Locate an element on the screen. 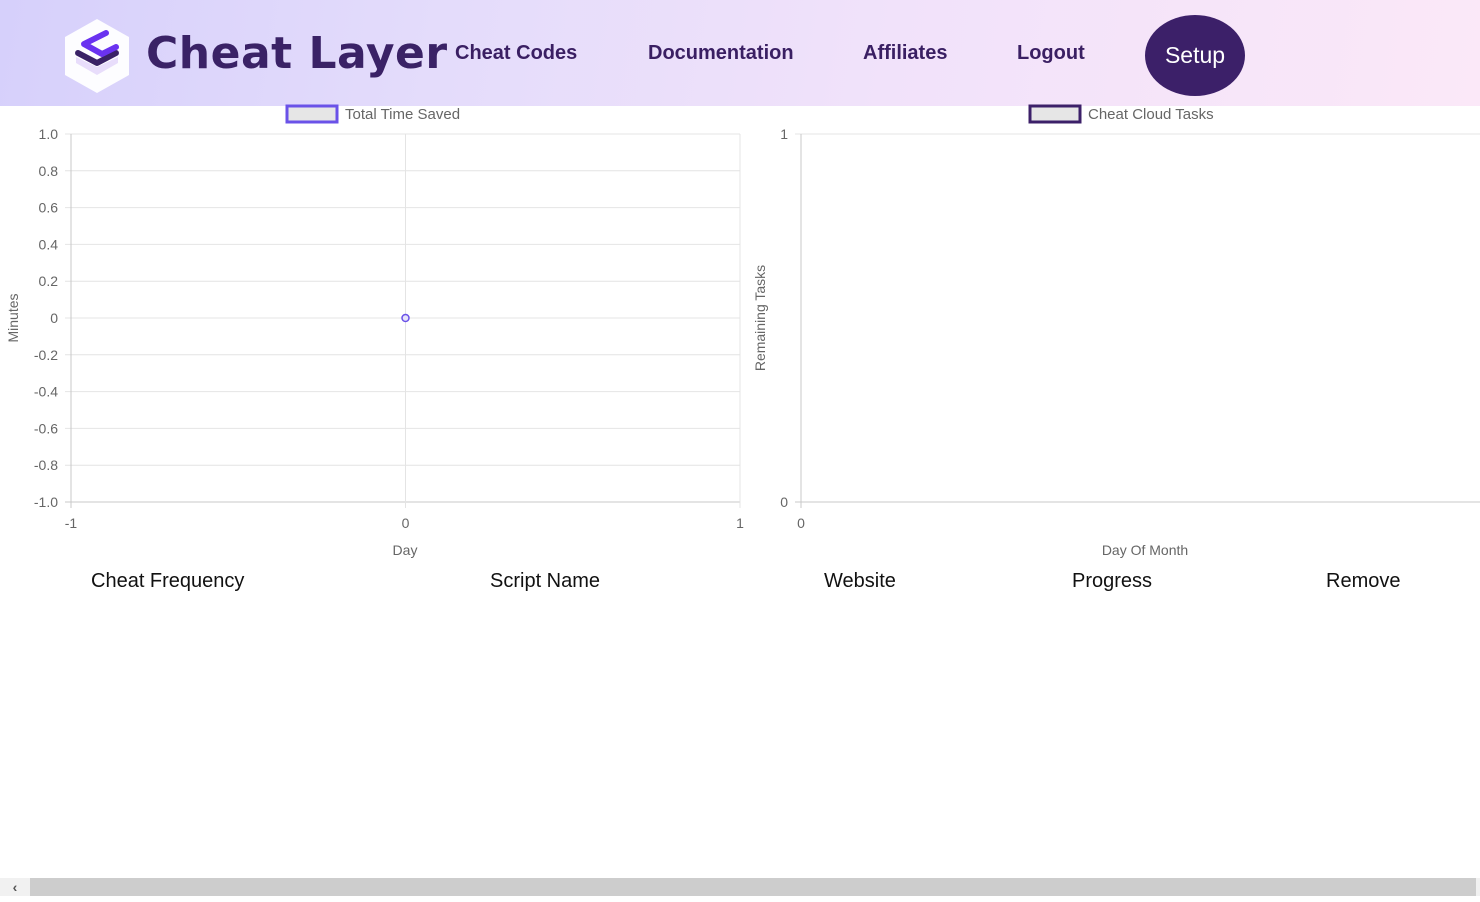 The height and width of the screenshot is (902, 1480). nav-cheat-codes: Cheat Codes is located at coordinates (516, 53).